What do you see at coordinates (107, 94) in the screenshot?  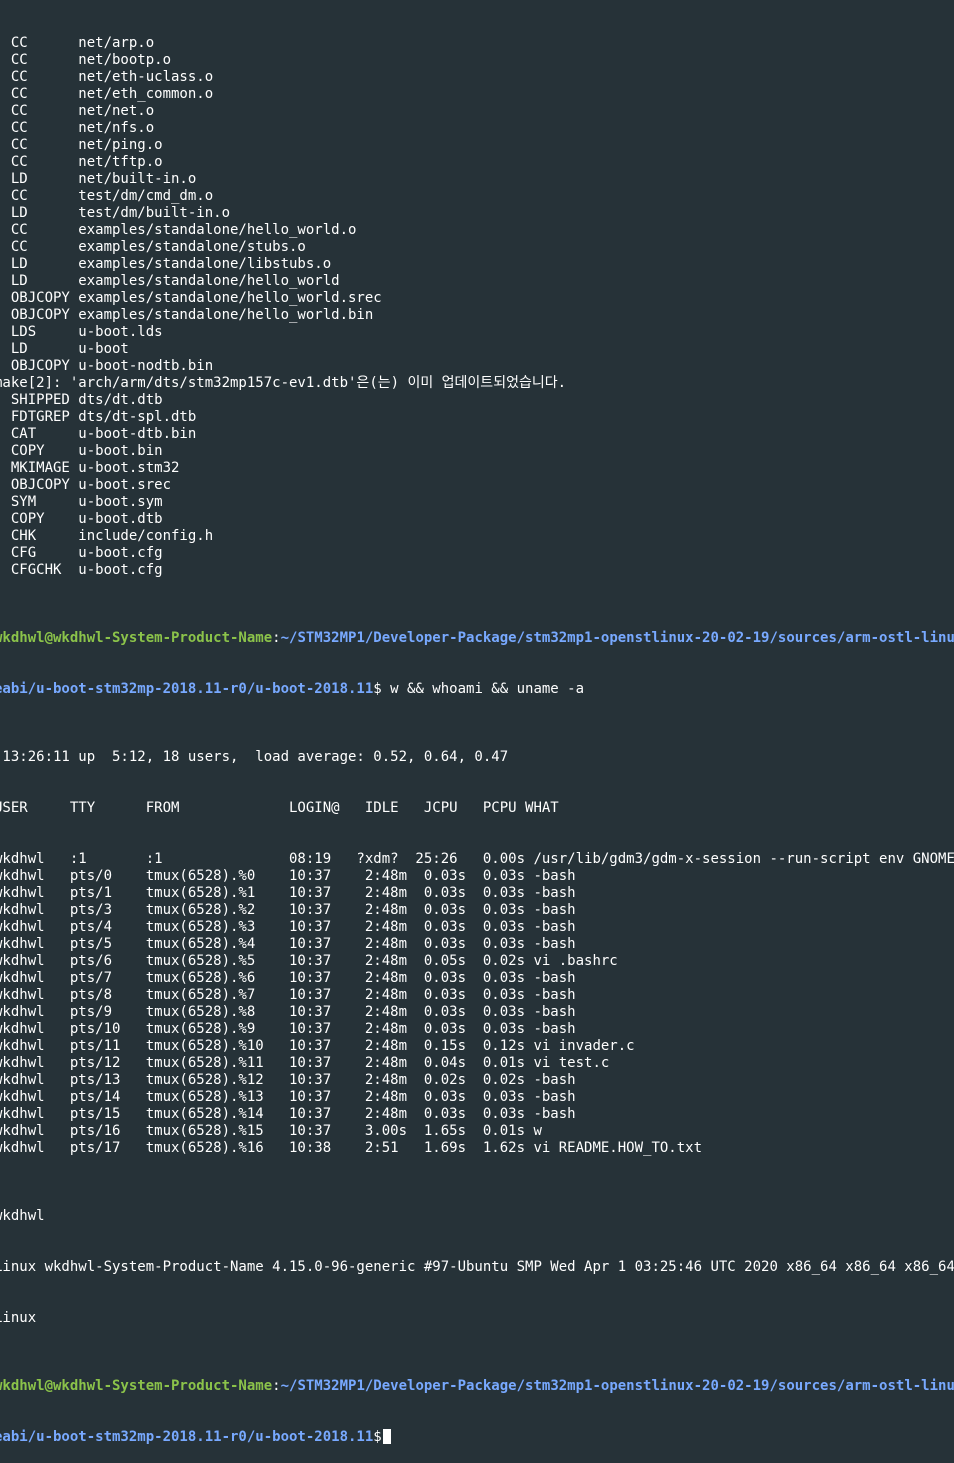 I see `build-output-line: CC net/eth_common.o` at bounding box center [107, 94].